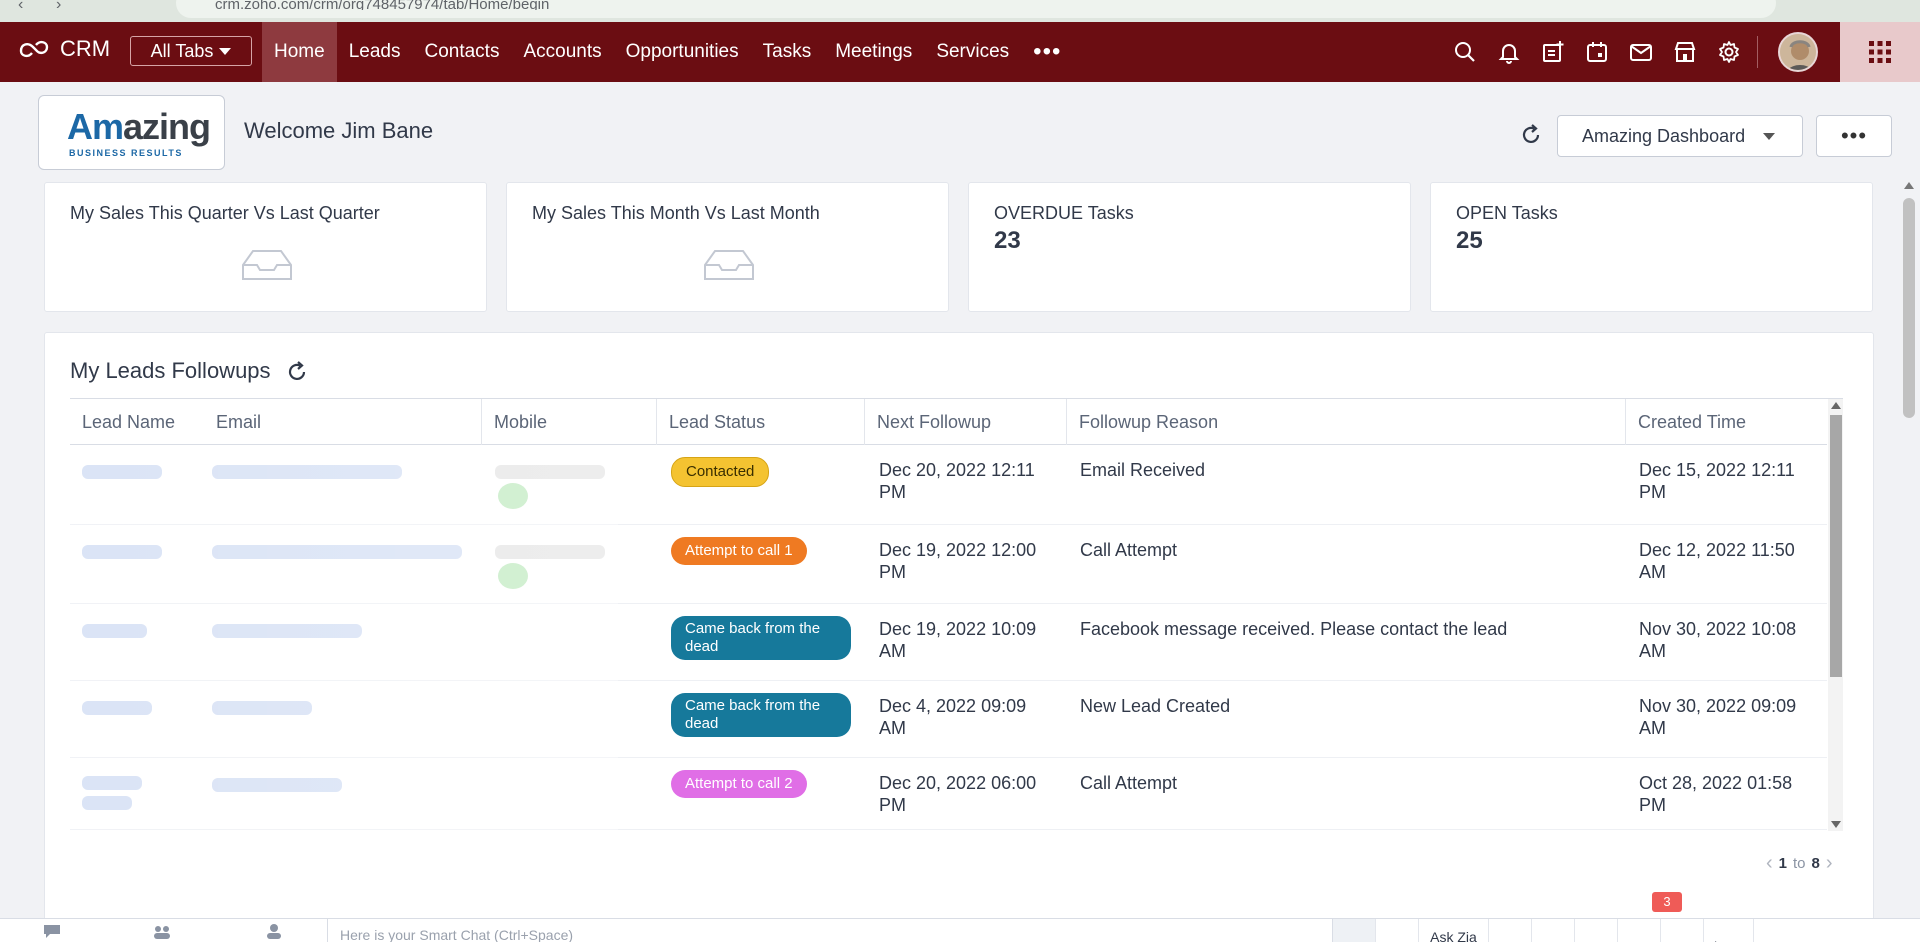 This screenshot has width=1920, height=942. Describe the element at coordinates (20, 7) in the screenshot. I see `back-icon: ‹` at that location.